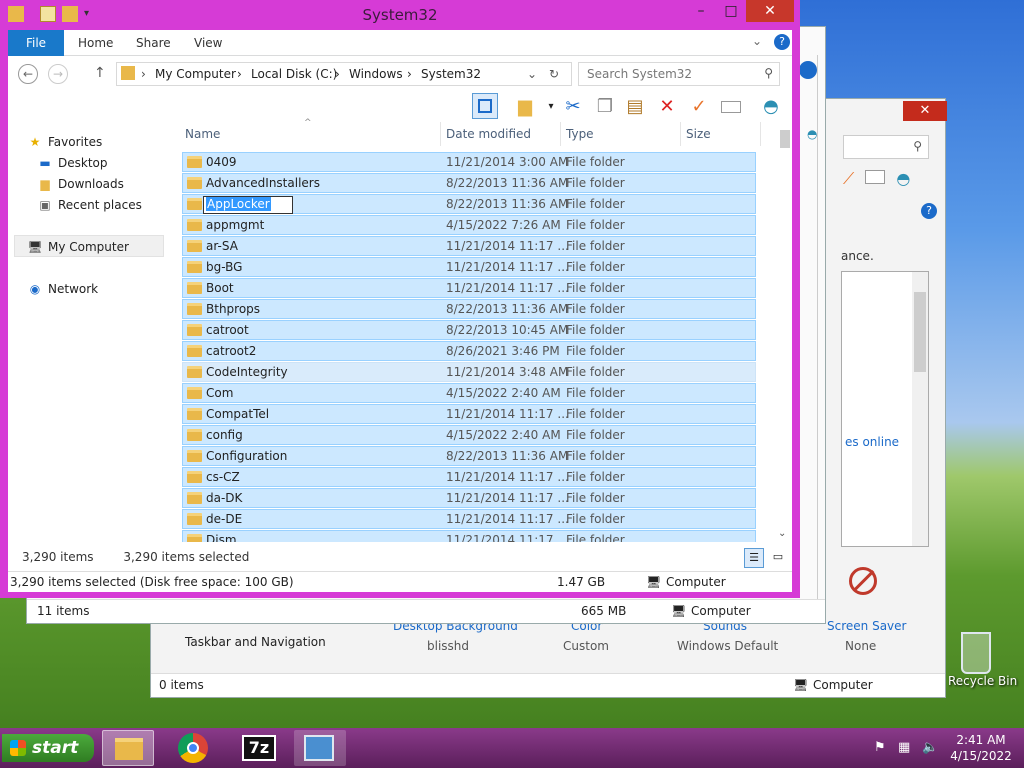 The image size is (1024, 768). I want to click on minimize-button: –, so click(701, 12).